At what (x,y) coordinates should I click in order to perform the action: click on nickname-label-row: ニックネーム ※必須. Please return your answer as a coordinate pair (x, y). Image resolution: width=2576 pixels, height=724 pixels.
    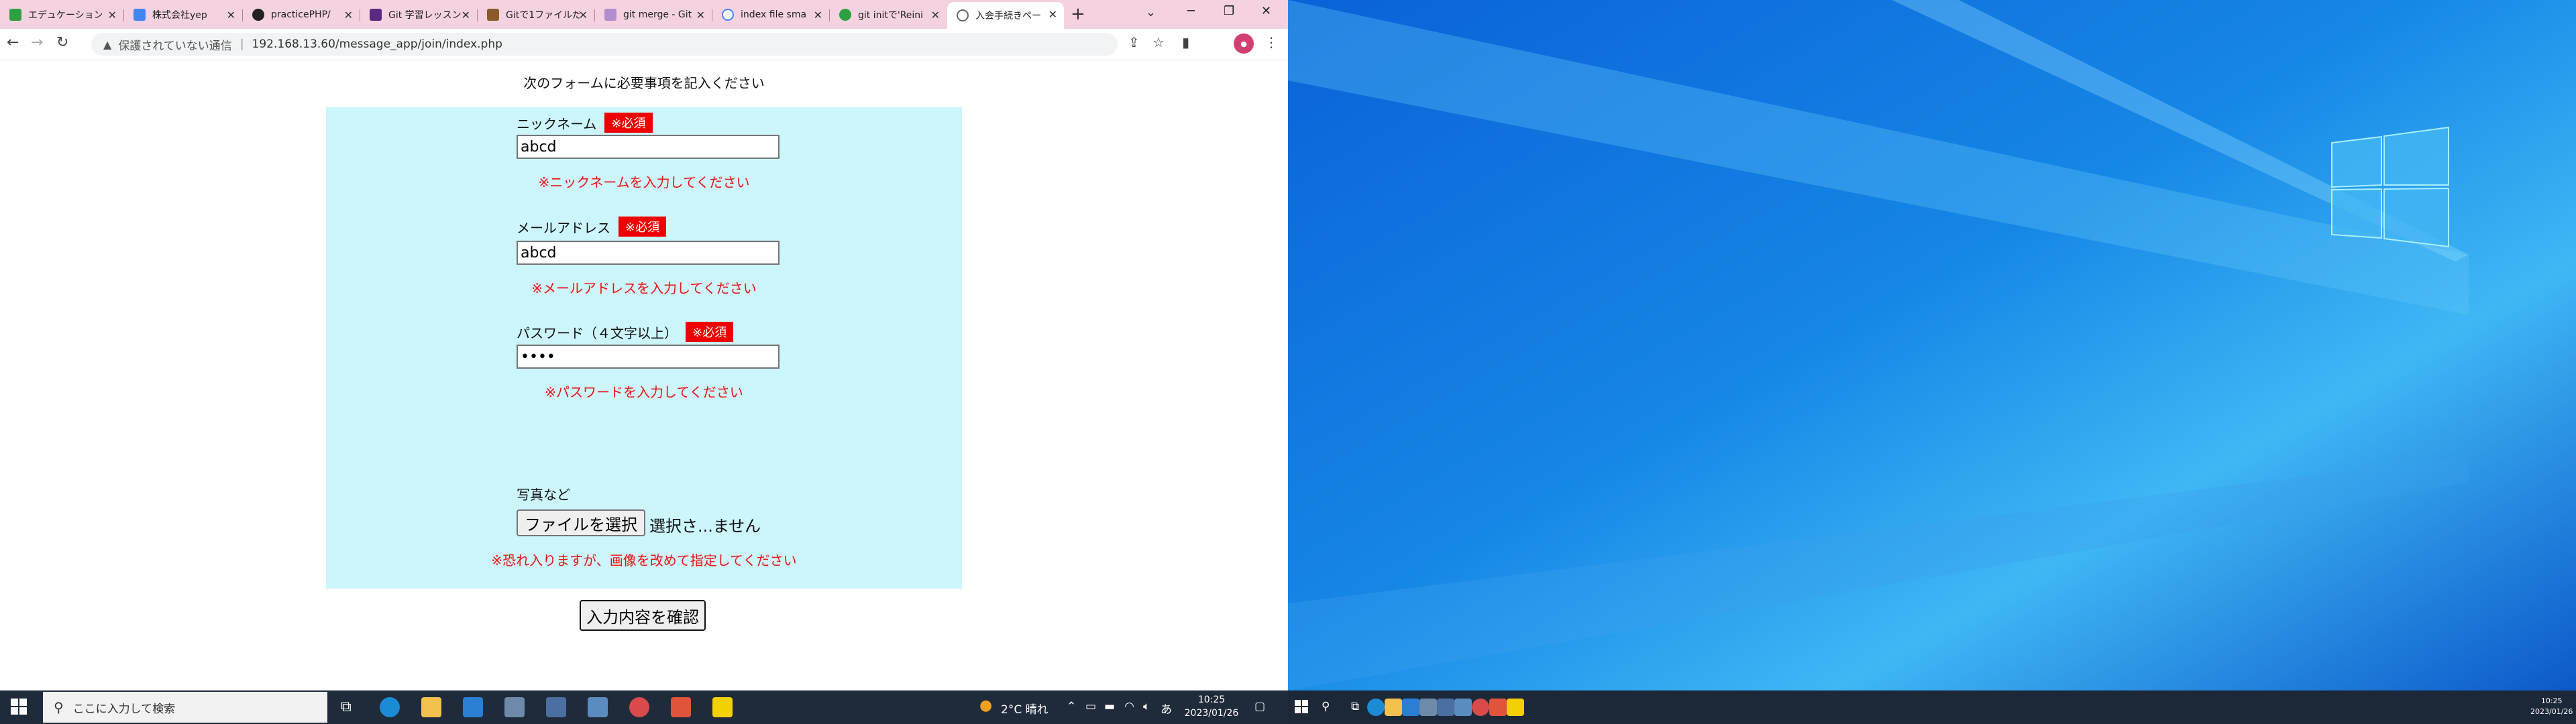
    Looking at the image, I should click on (585, 123).